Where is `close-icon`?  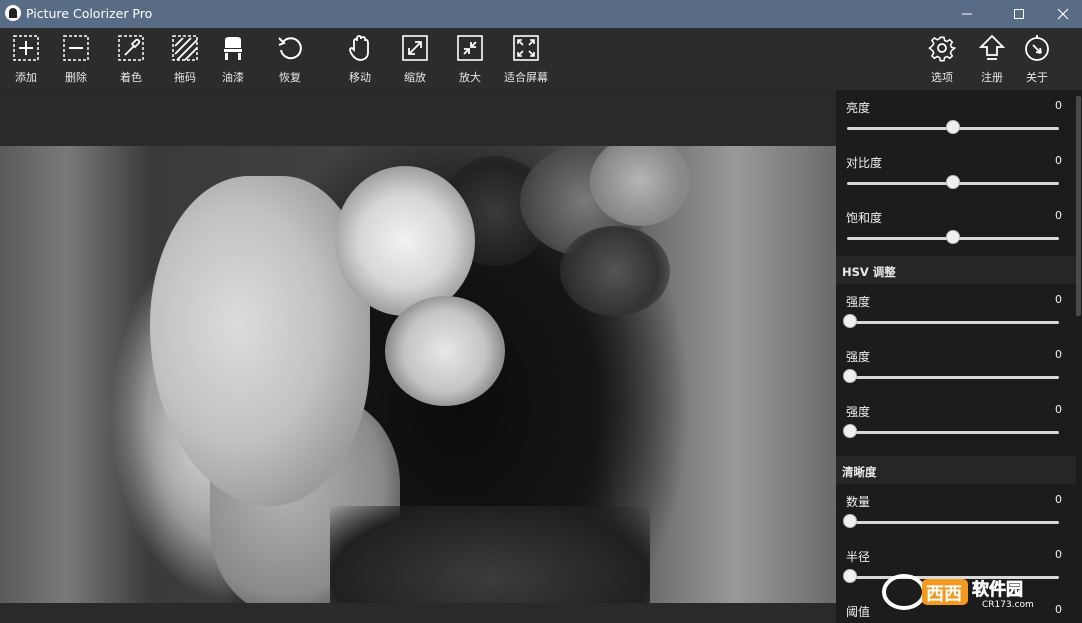
close-icon is located at coordinates (1063, 14).